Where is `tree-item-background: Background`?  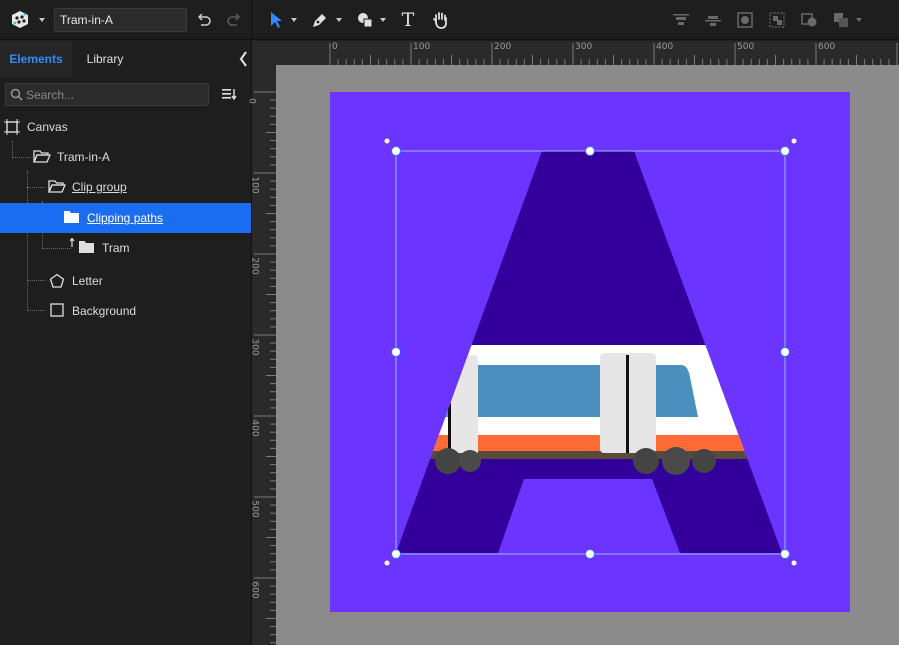 tree-item-background: Background is located at coordinates (125, 311).